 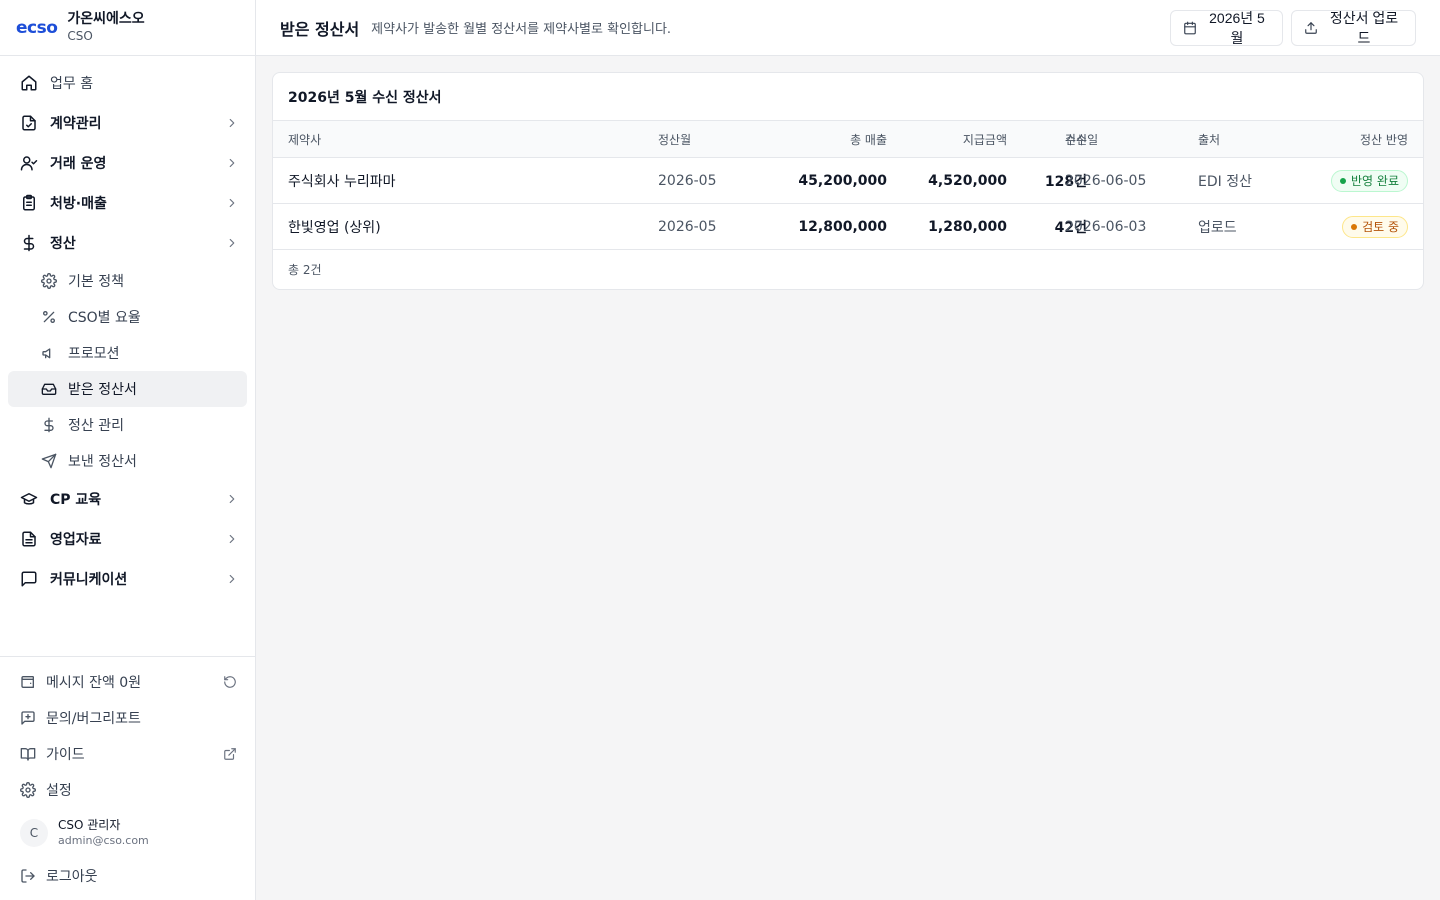 What do you see at coordinates (230, 682) in the screenshot?
I see `refresh-icon` at bounding box center [230, 682].